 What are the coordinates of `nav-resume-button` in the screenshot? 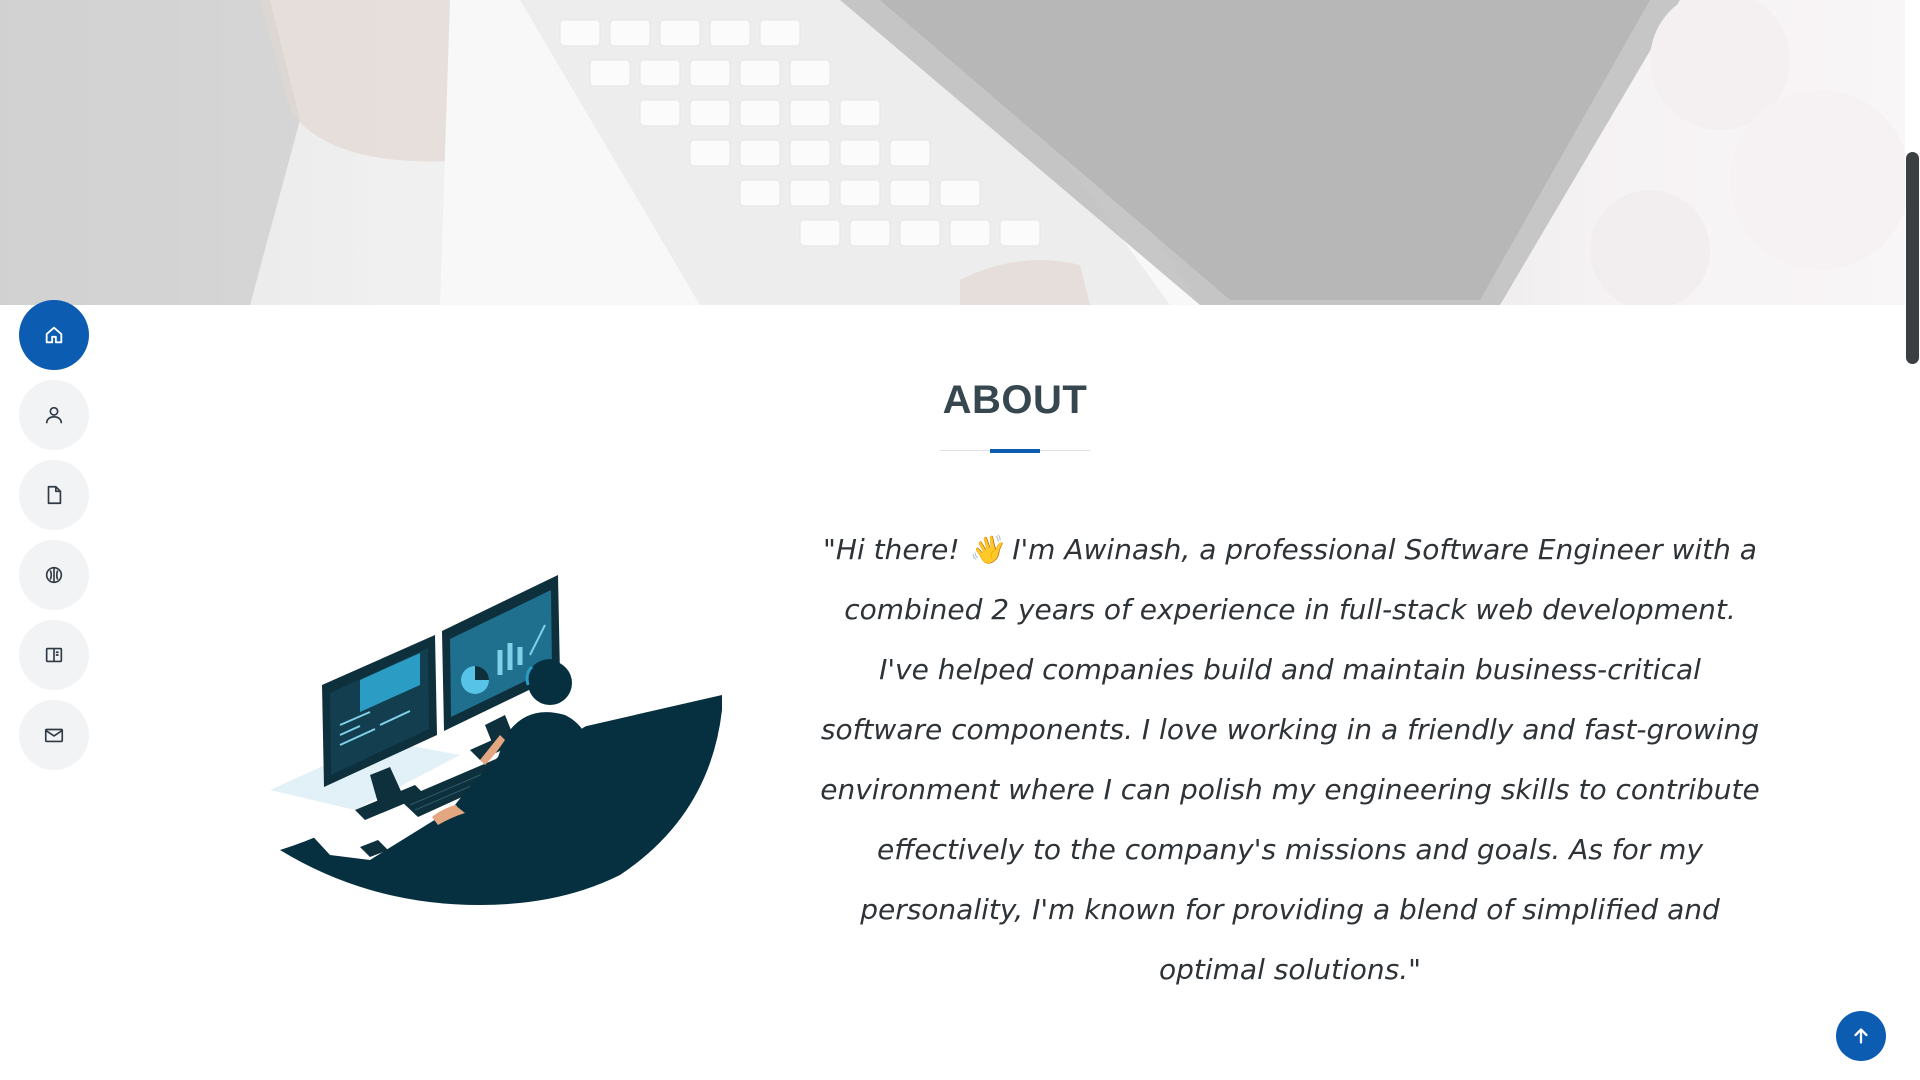 It's located at (54, 495).